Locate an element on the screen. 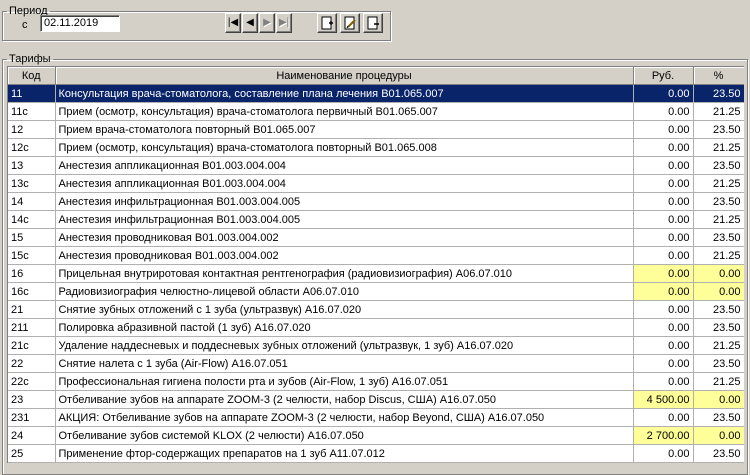 This screenshot has height=475, width=750. procedure-name-cell: Анестезия аппликационная В01.003.004.004 is located at coordinates (344, 165).